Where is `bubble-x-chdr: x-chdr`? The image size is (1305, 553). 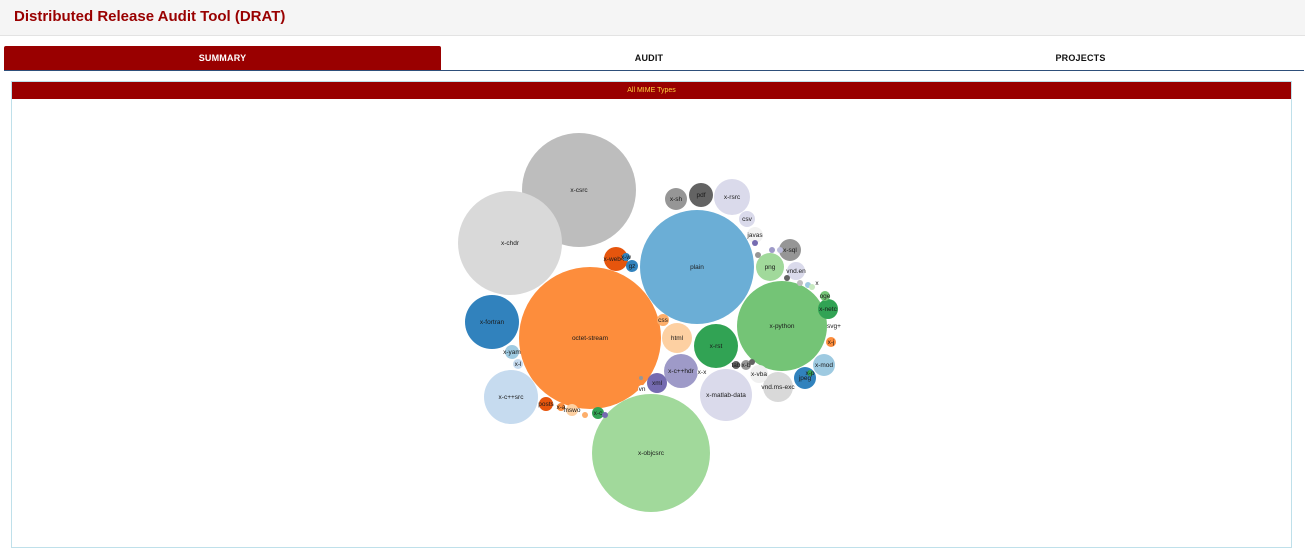
bubble-x-chdr: x-chdr is located at coordinates (510, 243).